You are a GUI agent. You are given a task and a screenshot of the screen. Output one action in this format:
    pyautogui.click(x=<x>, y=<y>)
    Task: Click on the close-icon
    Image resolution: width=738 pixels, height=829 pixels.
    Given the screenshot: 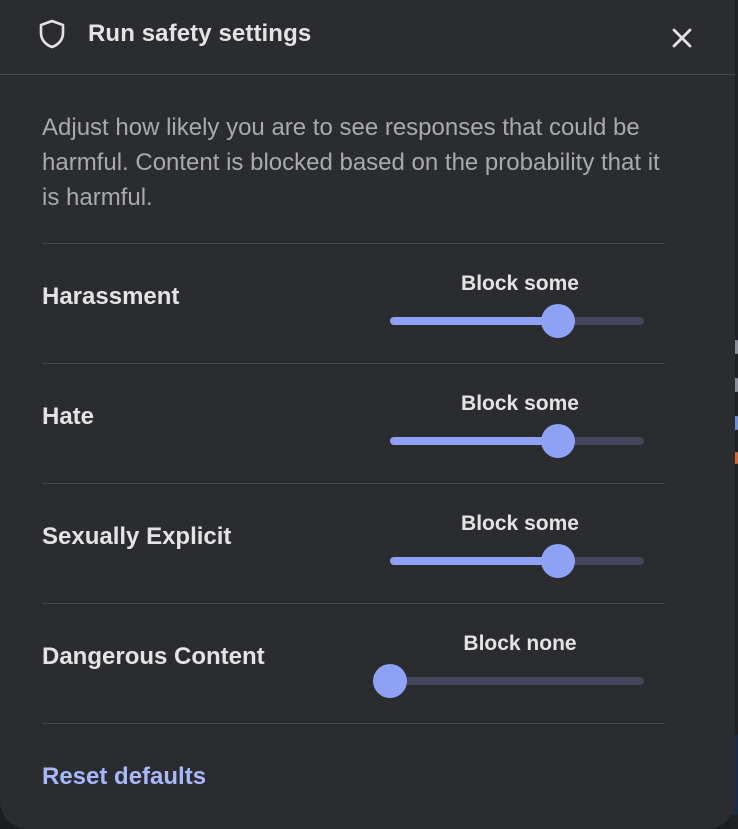 What is the action you would take?
    pyautogui.click(x=682, y=38)
    